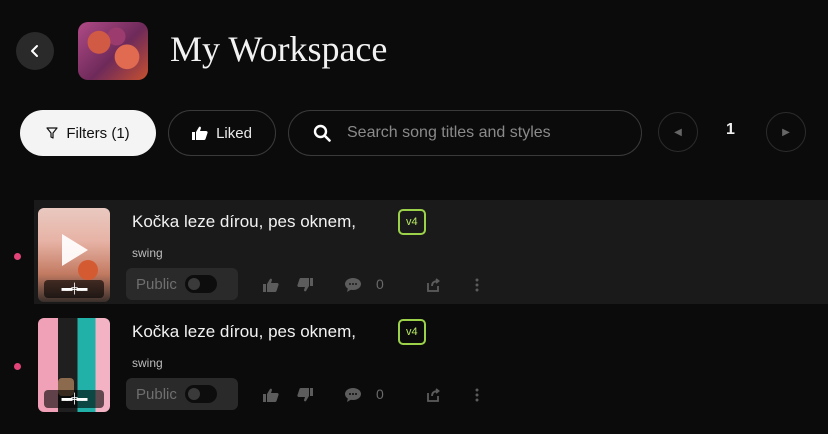 The width and height of the screenshot is (828, 434). I want to click on liked-label: Liked, so click(234, 133).